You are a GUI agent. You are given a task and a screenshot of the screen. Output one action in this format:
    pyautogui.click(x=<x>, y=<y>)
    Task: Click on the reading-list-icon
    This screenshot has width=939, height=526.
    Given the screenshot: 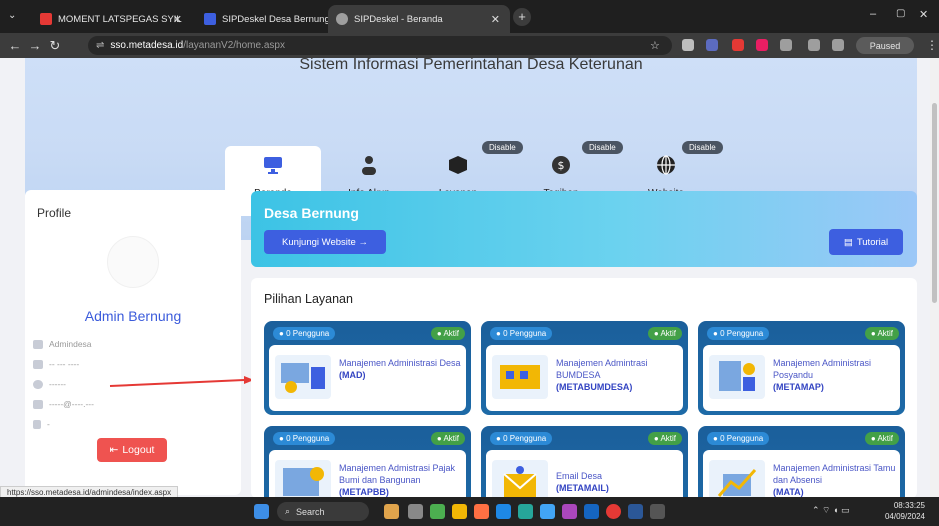 What is the action you would take?
    pyautogui.click(x=814, y=45)
    